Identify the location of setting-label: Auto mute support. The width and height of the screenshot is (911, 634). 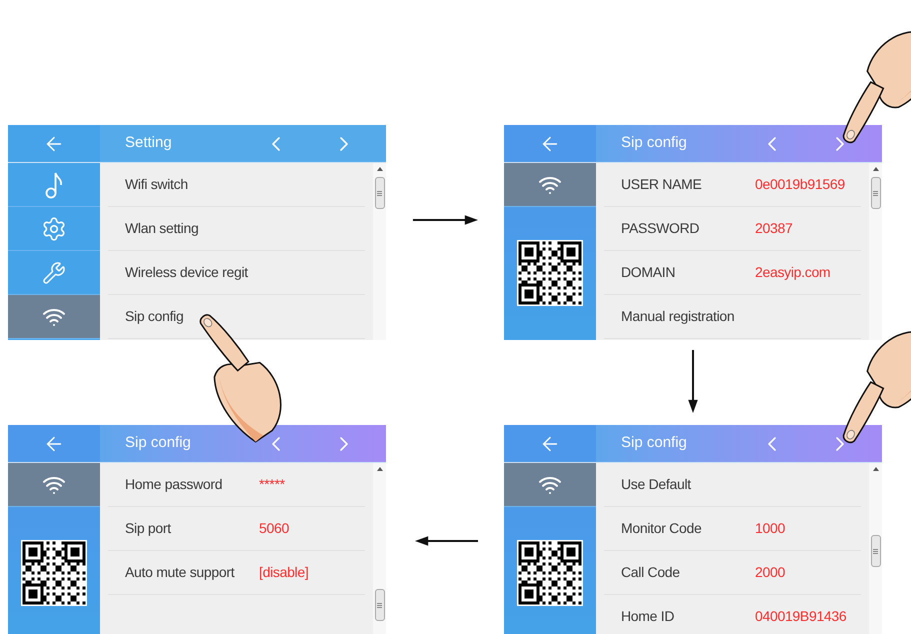
(192, 572).